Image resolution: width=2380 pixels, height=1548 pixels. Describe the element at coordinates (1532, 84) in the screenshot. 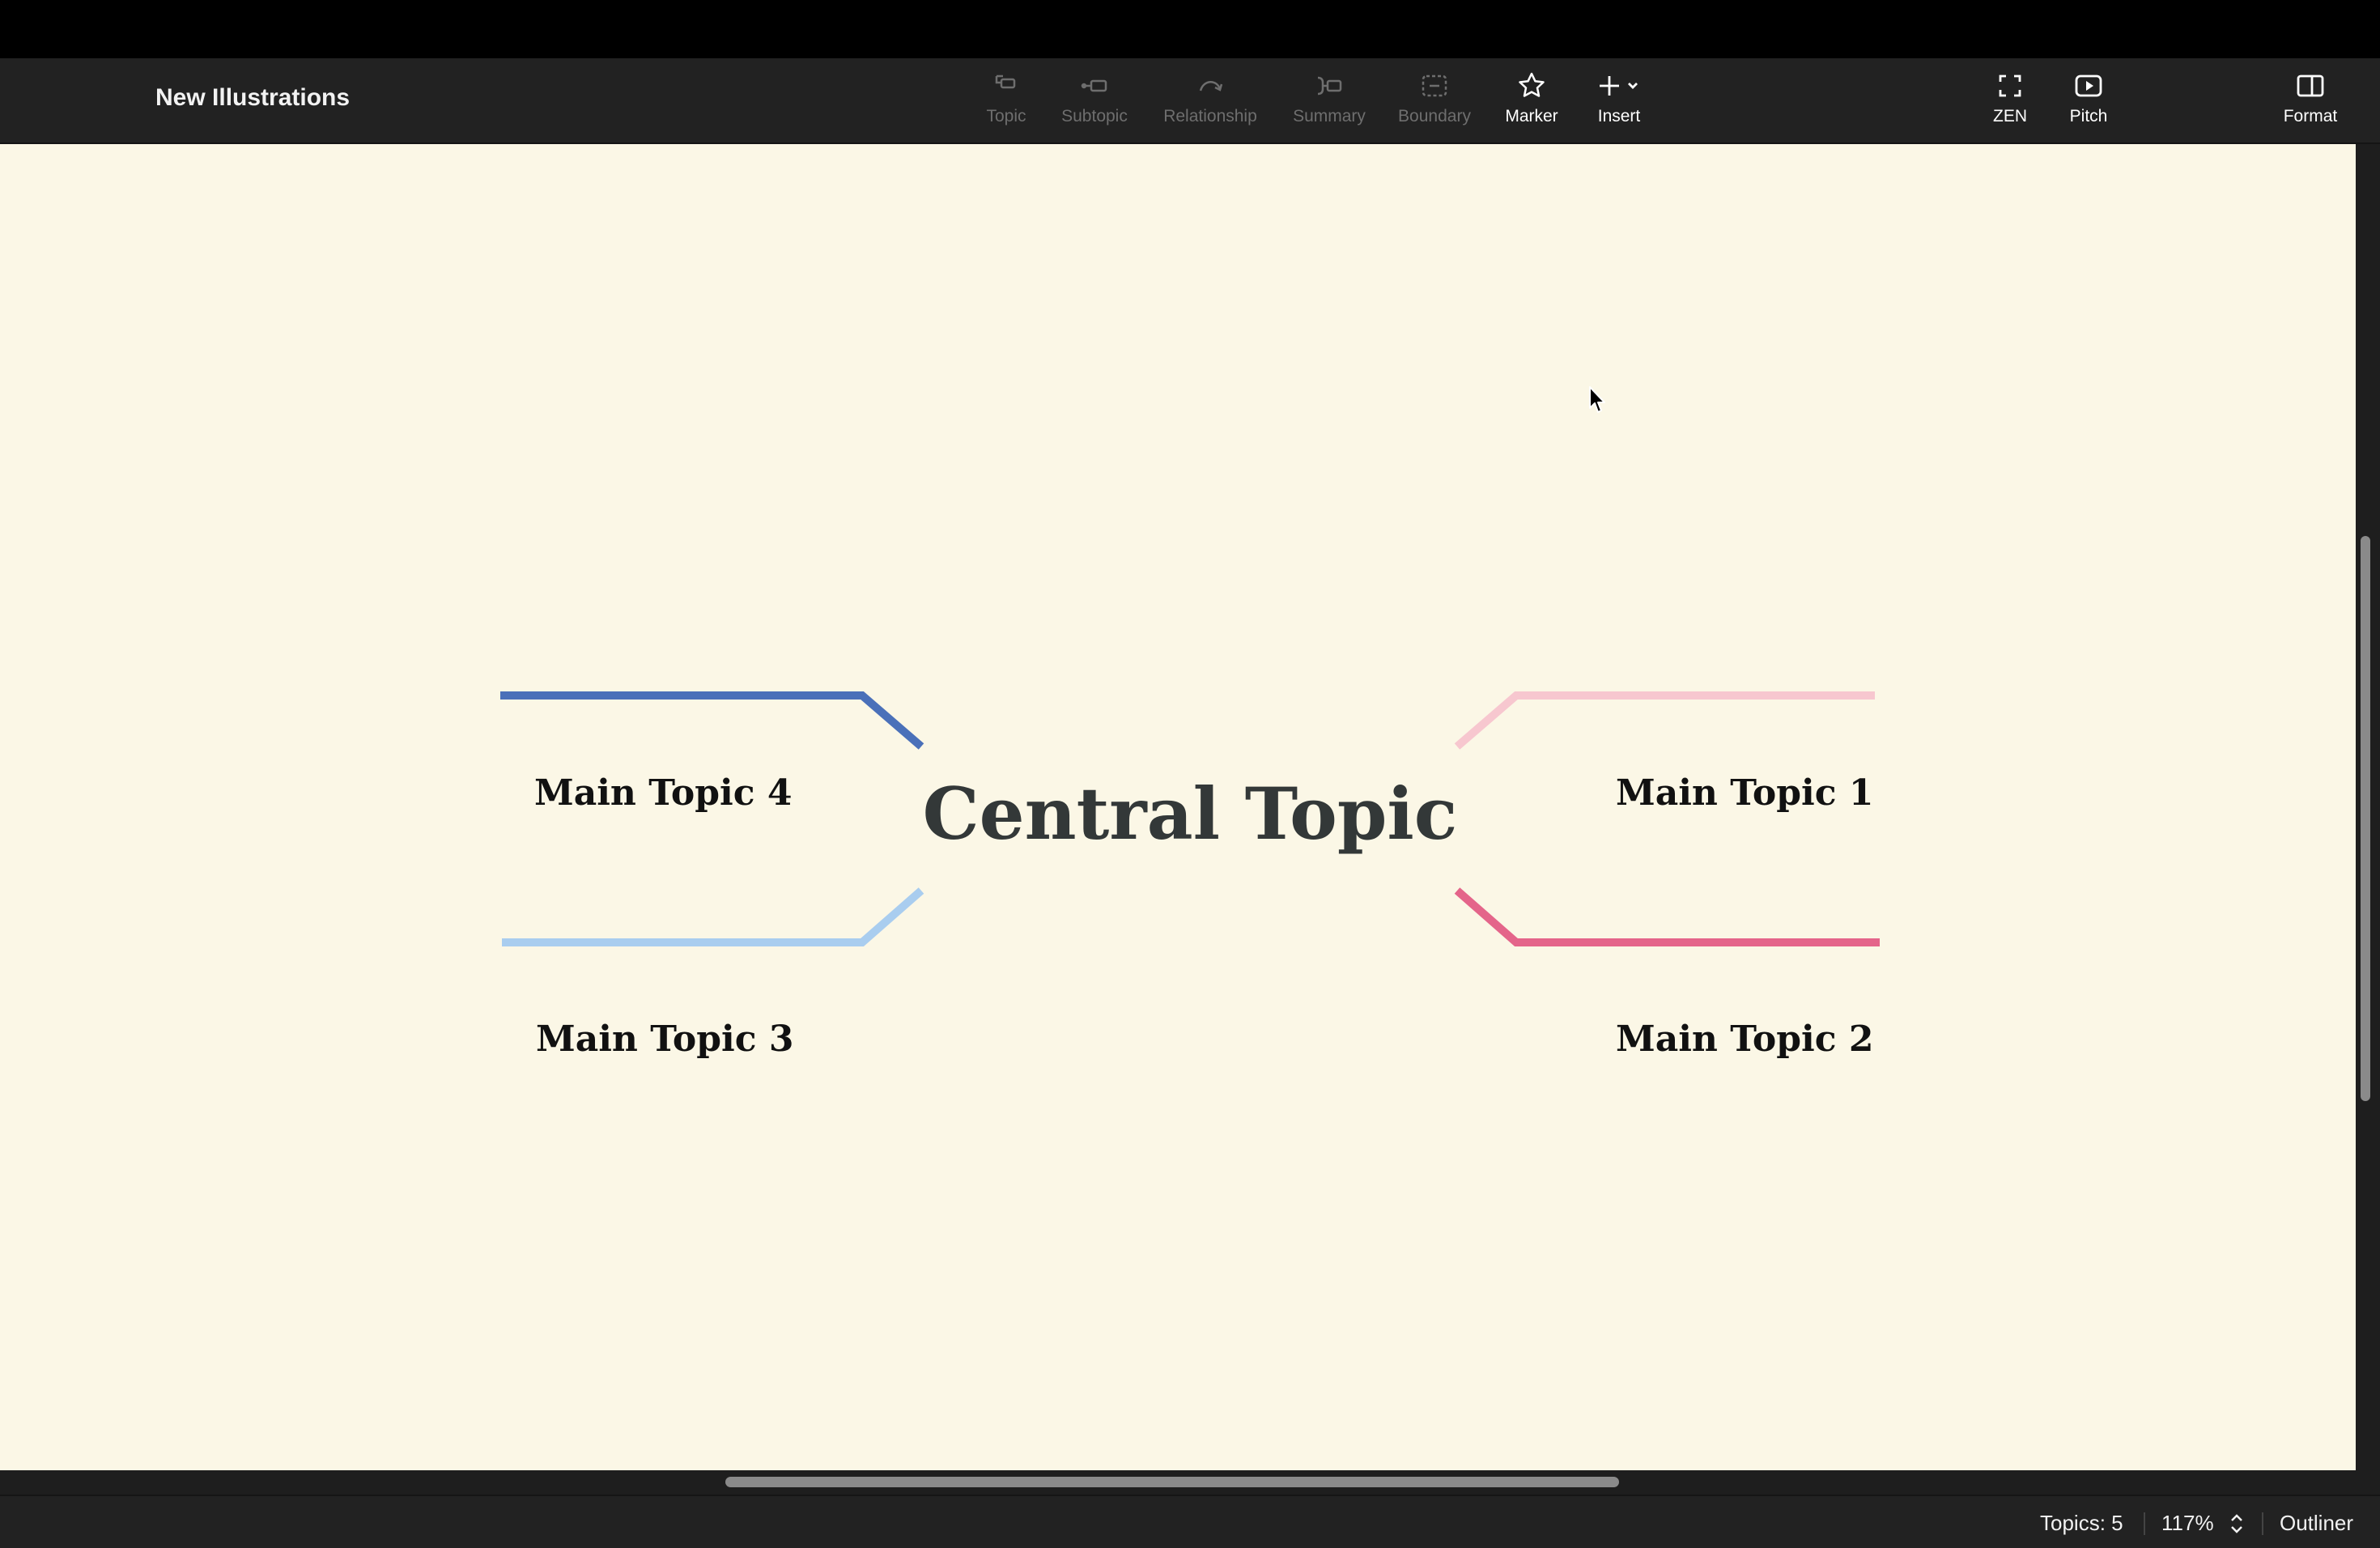

I see `star-icon` at that location.